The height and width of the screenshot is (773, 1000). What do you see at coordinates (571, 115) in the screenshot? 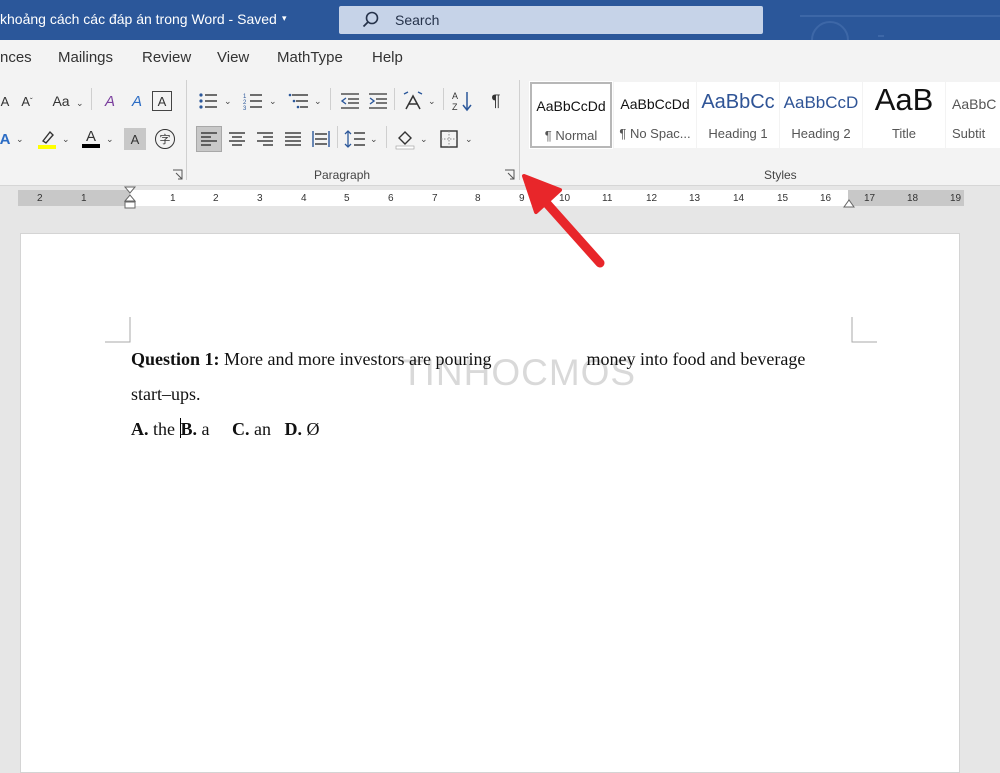
I see `style-normal: AaBbCcDd ¶ Normal` at bounding box center [571, 115].